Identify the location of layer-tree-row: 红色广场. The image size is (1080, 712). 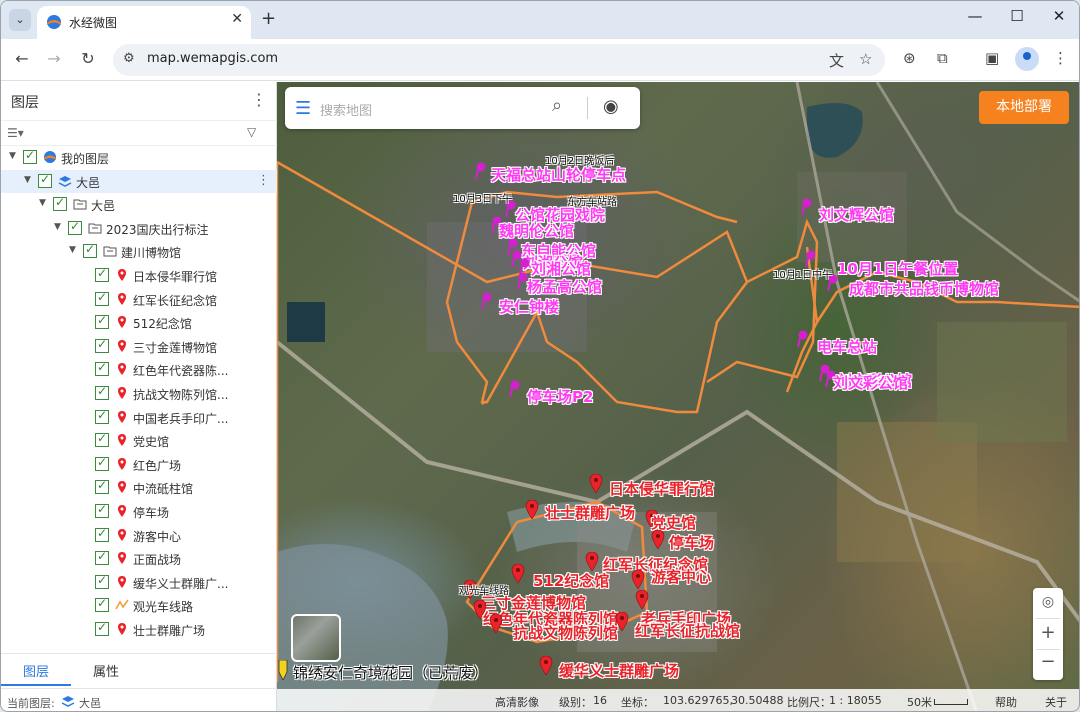
(139, 465).